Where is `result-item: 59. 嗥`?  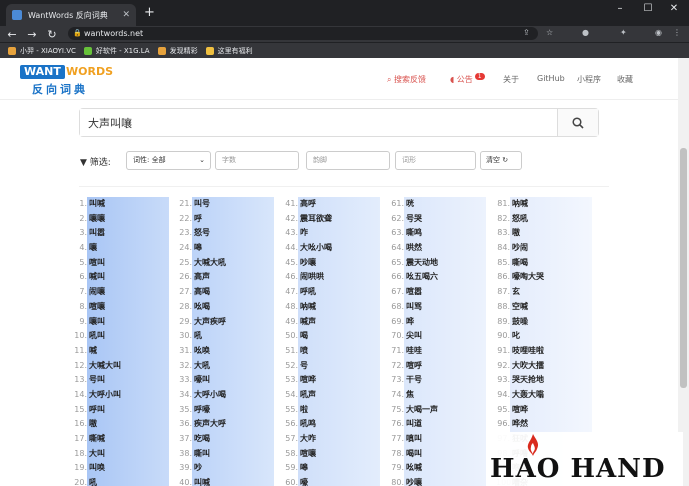 result-item: 59. 嗥 is located at coordinates (308, 468).